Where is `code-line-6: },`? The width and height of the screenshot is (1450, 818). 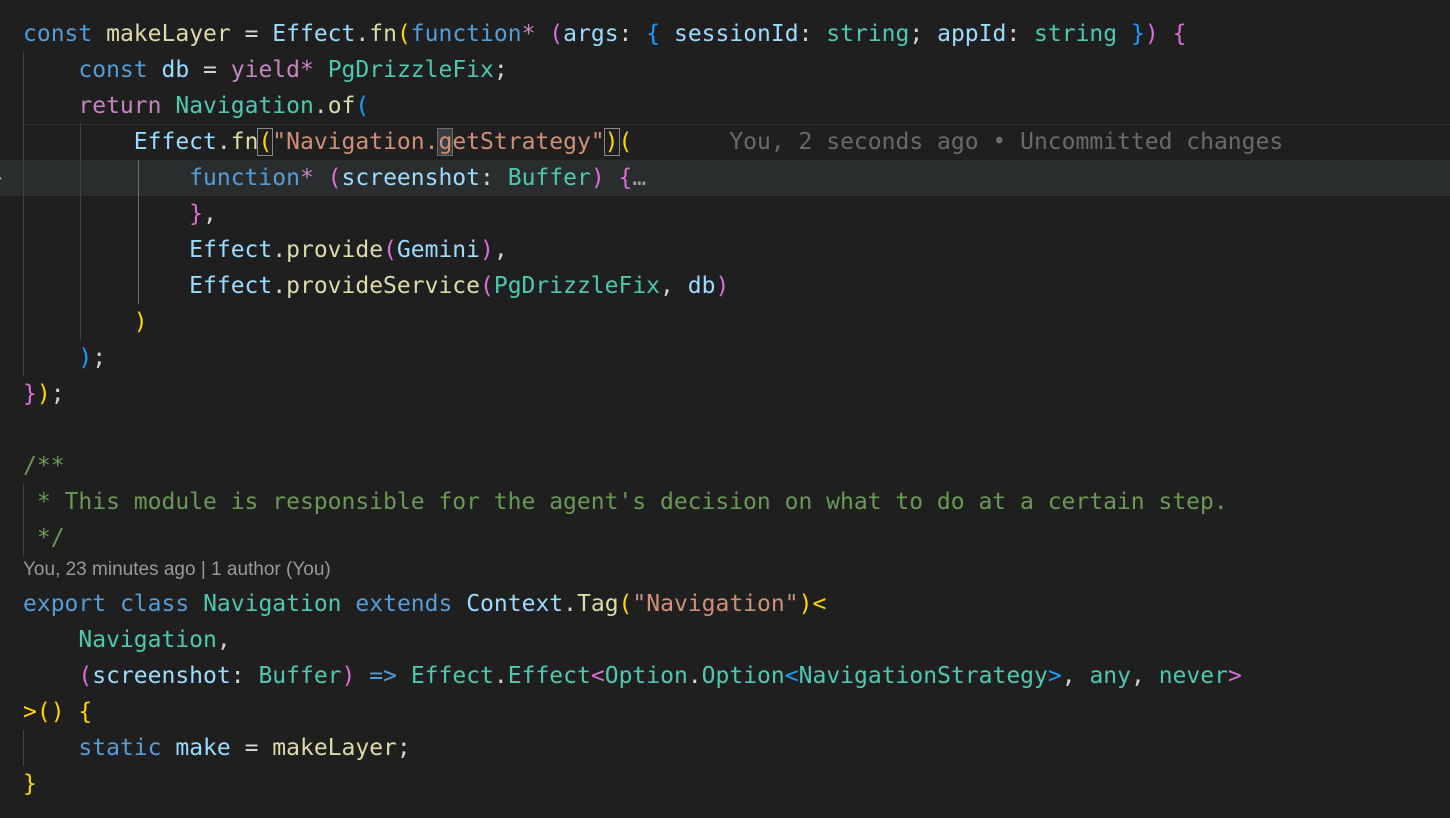
code-line-6: }, is located at coordinates (725, 214).